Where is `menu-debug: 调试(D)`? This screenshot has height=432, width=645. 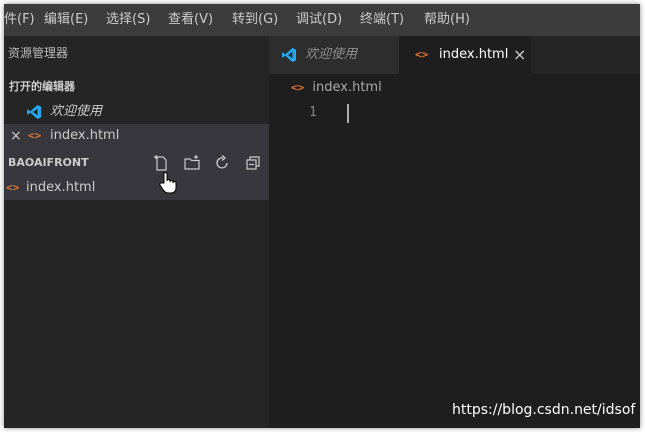 menu-debug: 调试(D) is located at coordinates (319, 20).